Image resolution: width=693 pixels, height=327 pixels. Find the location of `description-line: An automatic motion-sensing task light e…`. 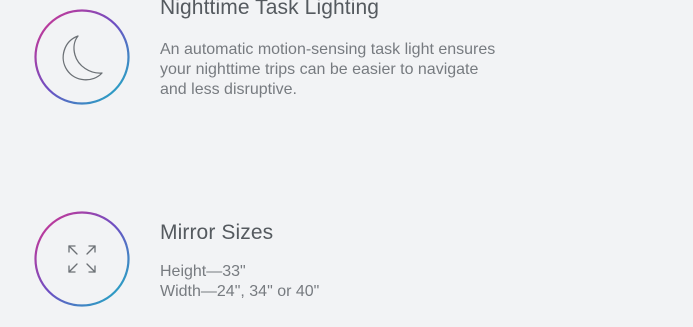

description-line: An automatic motion-sensing task light e… is located at coordinates (328, 49).